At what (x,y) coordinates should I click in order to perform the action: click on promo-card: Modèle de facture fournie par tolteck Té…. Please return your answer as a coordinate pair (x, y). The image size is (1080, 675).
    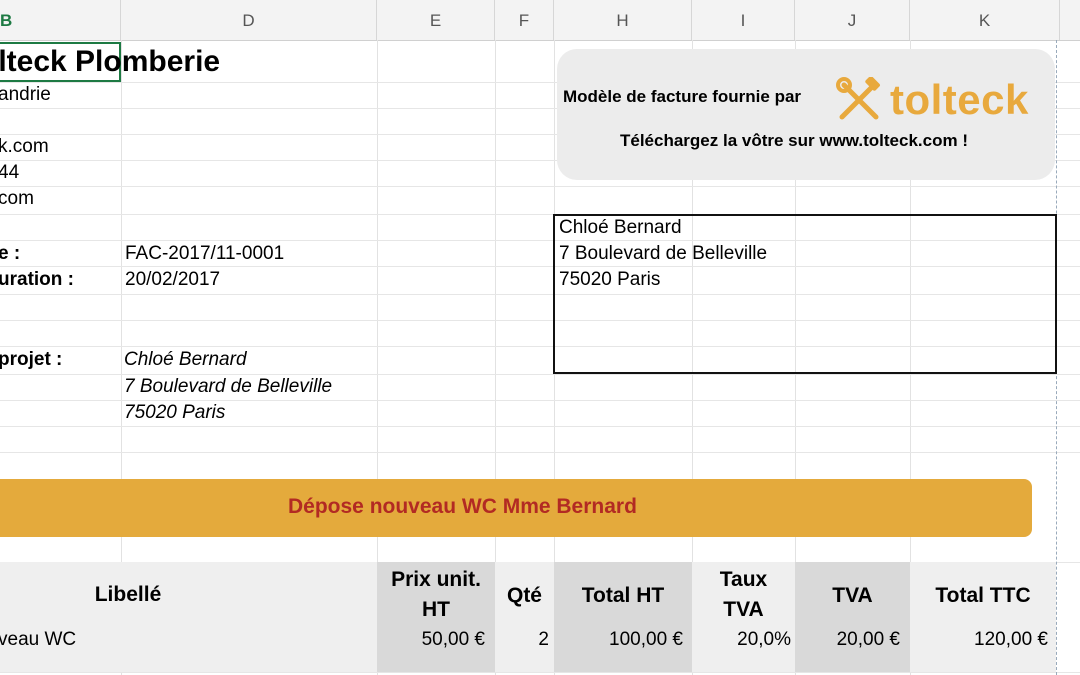
    Looking at the image, I should click on (806, 114).